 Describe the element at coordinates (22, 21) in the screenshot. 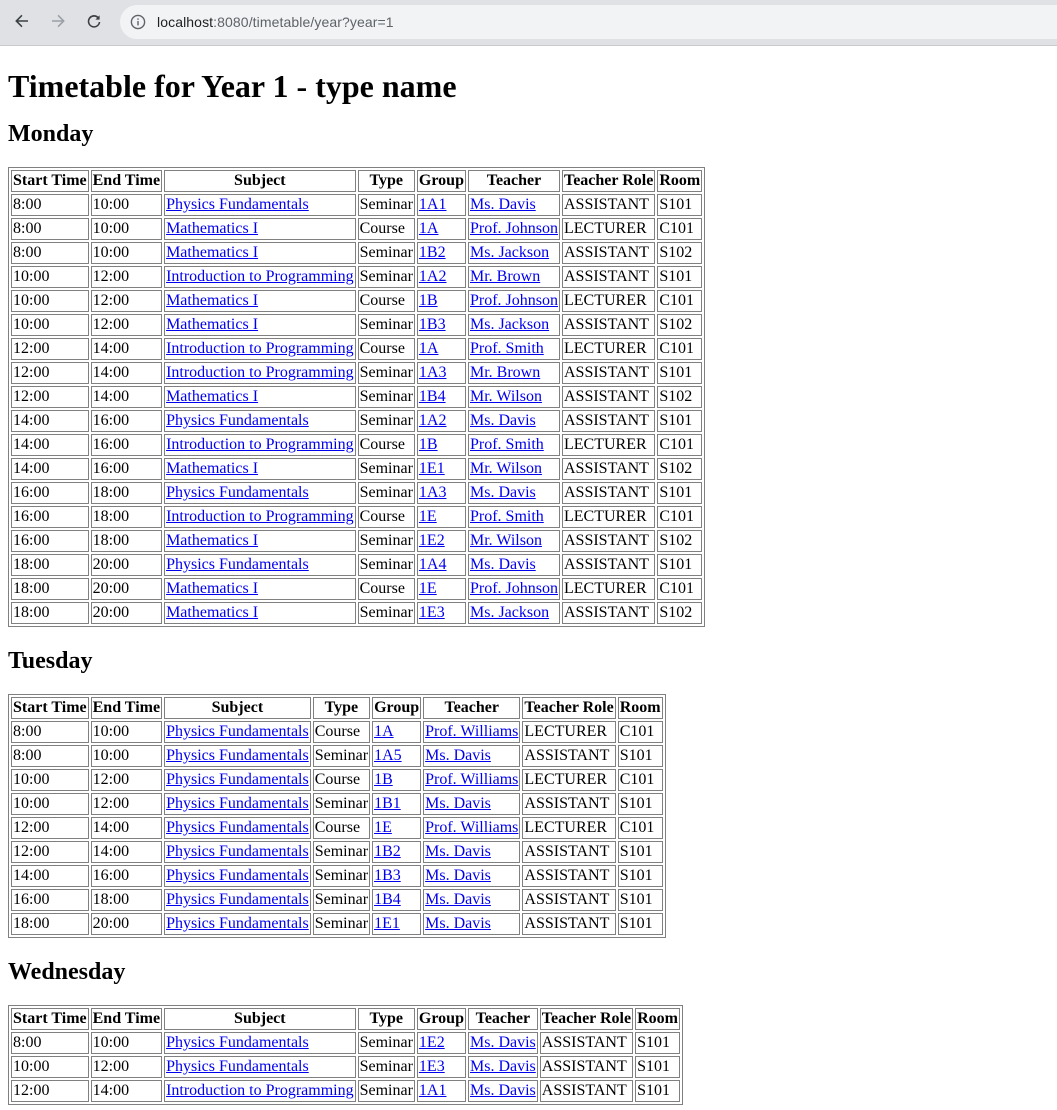

I see `back-icon` at that location.